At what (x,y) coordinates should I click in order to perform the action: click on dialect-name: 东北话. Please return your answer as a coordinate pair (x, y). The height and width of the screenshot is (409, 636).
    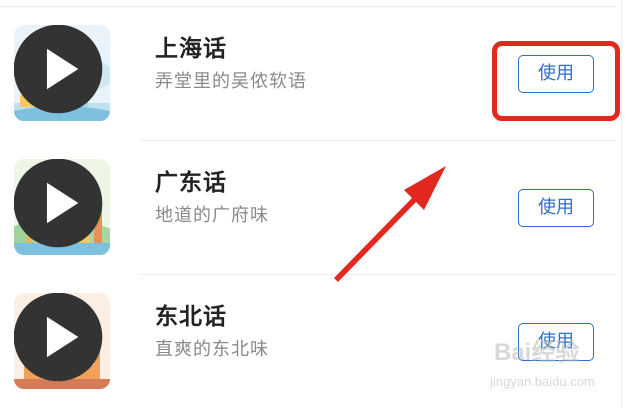
    Looking at the image, I should click on (191, 317).